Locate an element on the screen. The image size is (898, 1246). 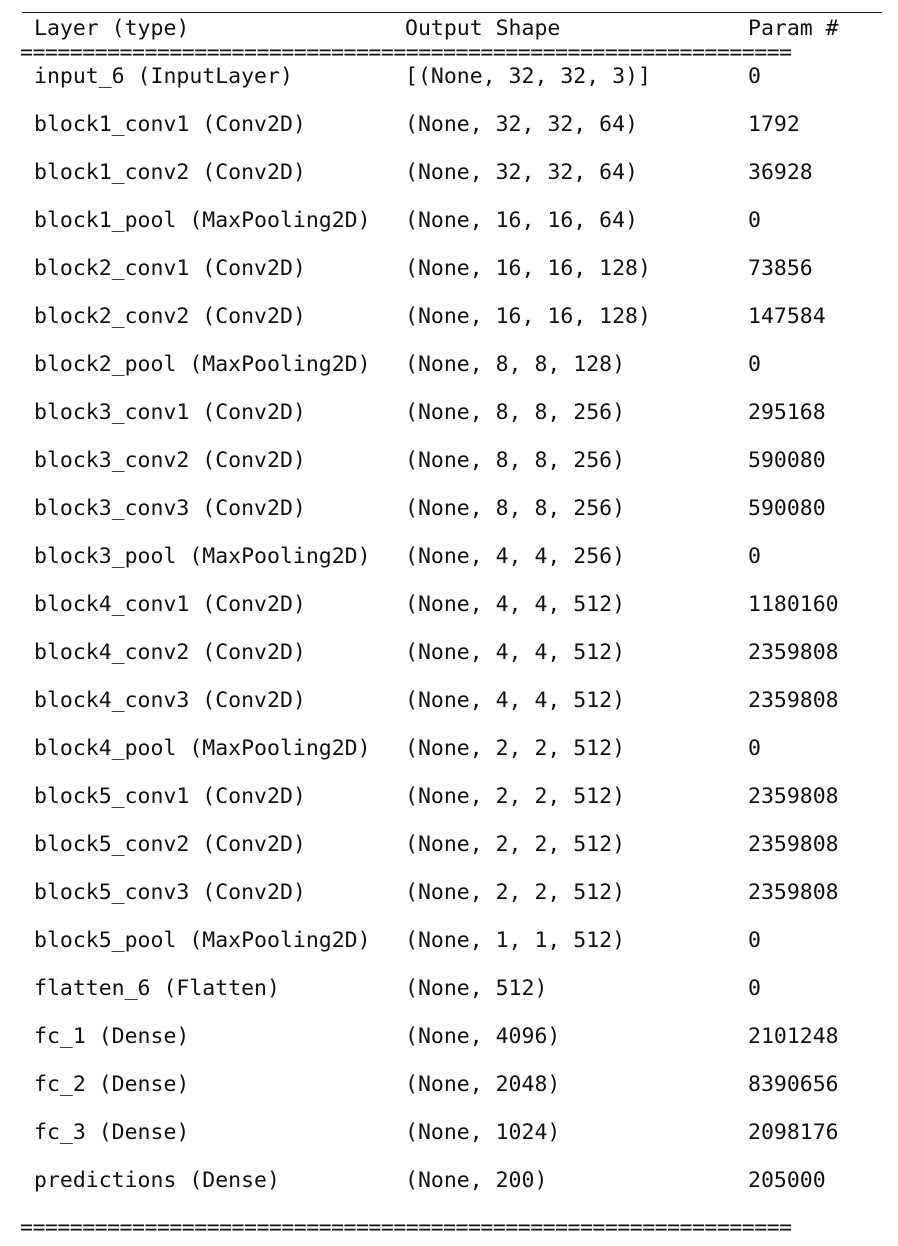
layer-param-count: 1180160 is located at coordinates (793, 604).